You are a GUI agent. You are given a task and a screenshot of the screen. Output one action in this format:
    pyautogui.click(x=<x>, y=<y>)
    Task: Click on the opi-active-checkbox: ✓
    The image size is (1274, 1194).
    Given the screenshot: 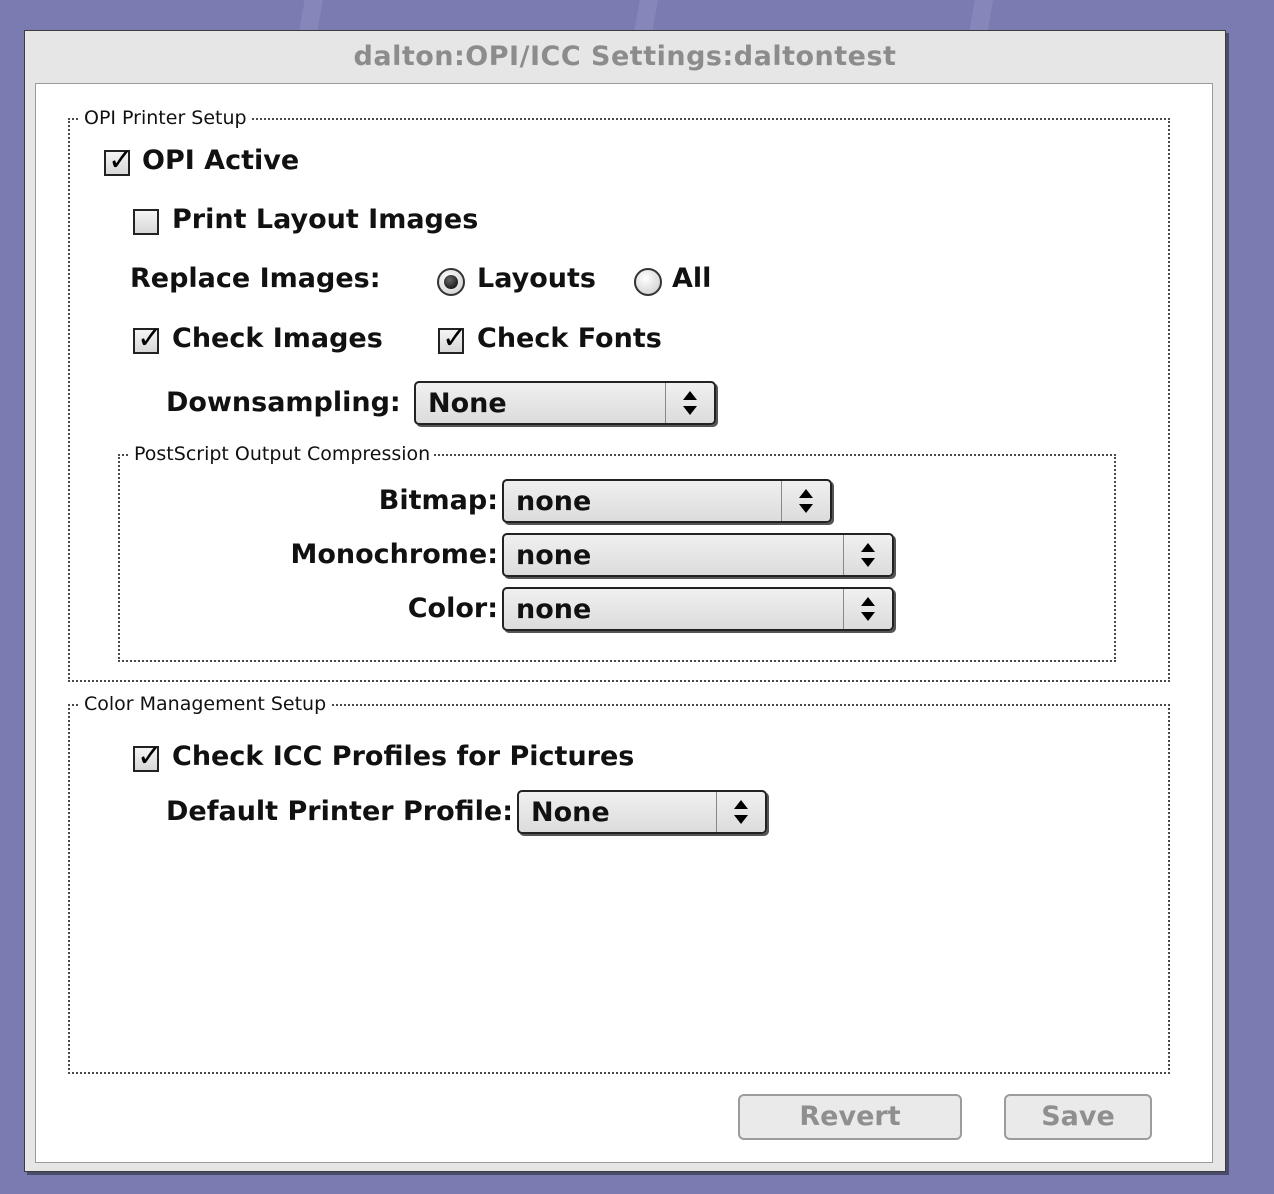 What is the action you would take?
    pyautogui.click(x=118, y=161)
    